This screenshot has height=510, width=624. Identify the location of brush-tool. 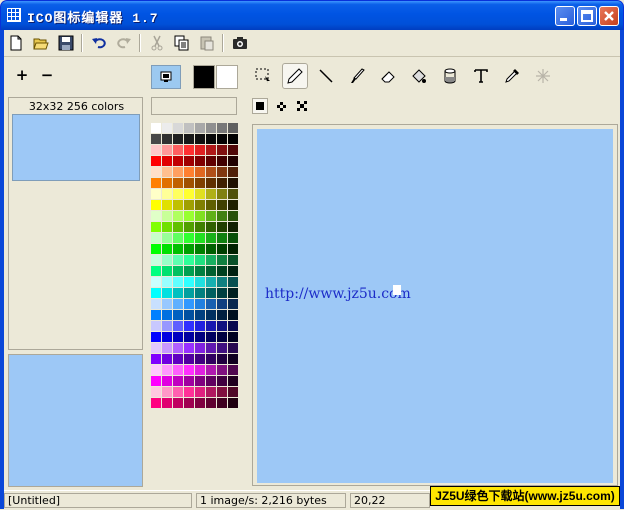
(357, 76).